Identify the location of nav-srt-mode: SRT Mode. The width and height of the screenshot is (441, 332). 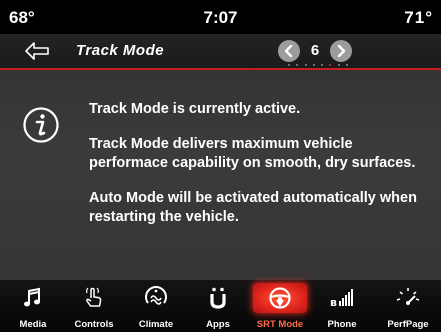
(280, 306).